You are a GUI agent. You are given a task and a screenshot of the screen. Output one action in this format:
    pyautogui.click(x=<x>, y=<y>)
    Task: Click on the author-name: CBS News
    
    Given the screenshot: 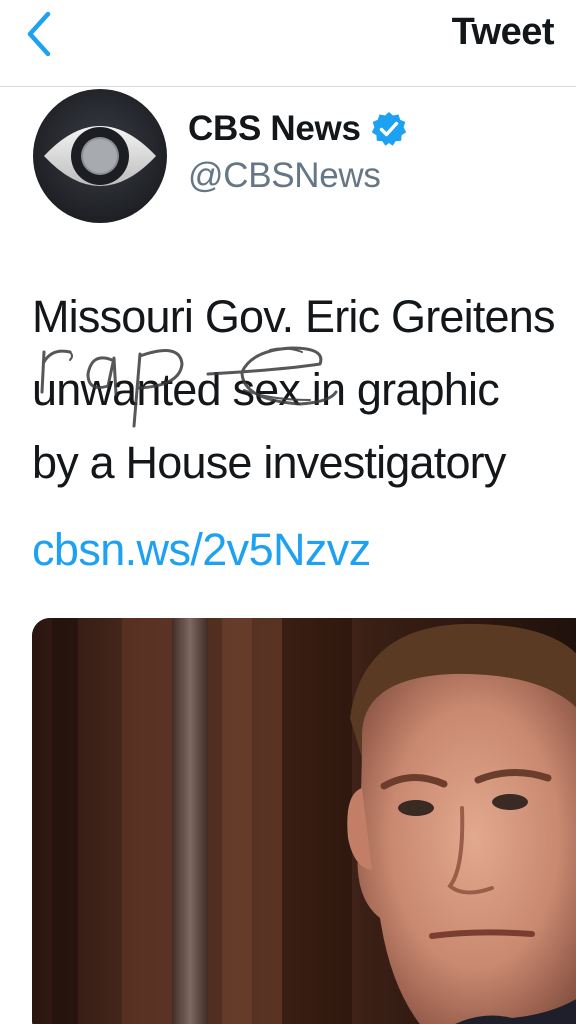 What is the action you would take?
    pyautogui.click(x=274, y=129)
    